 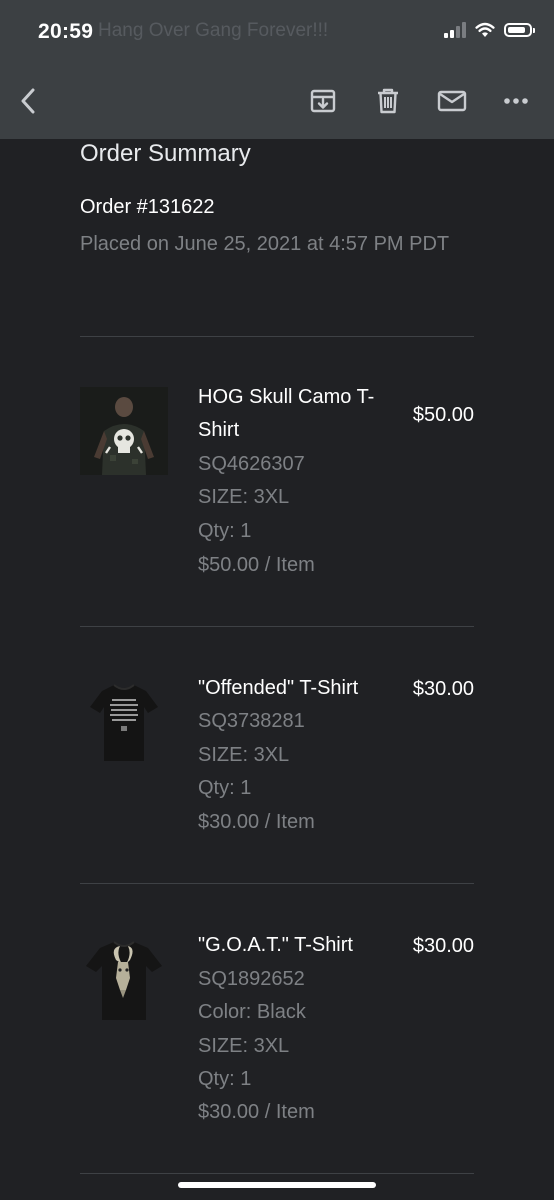 I want to click on battery-level, so click(x=516, y=30).